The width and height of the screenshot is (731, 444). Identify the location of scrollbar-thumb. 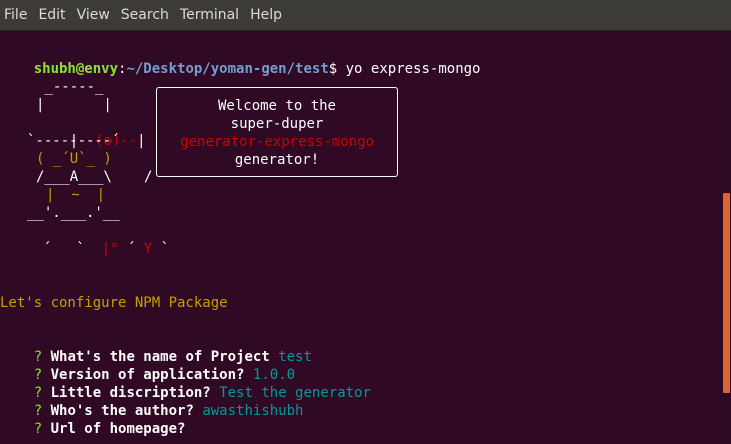
(726, 293).